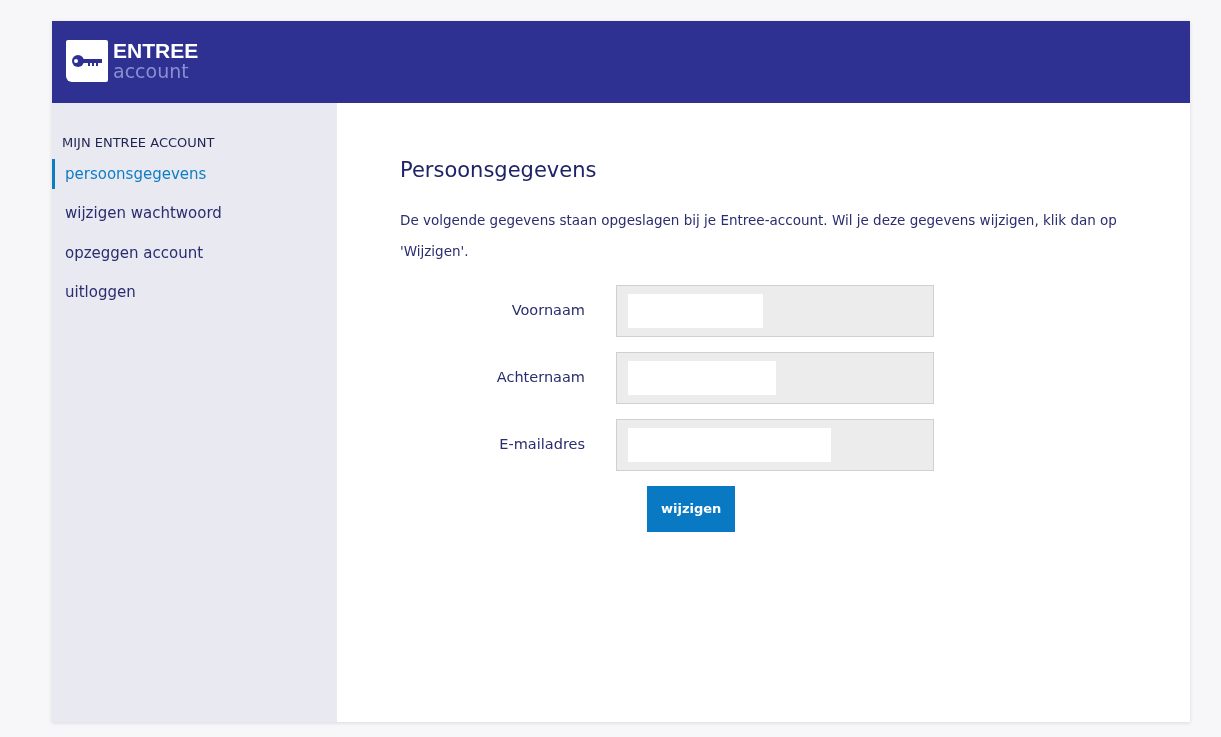 The width and height of the screenshot is (1221, 737). What do you see at coordinates (542, 444) in the screenshot?
I see `field-label: E-mailadres` at bounding box center [542, 444].